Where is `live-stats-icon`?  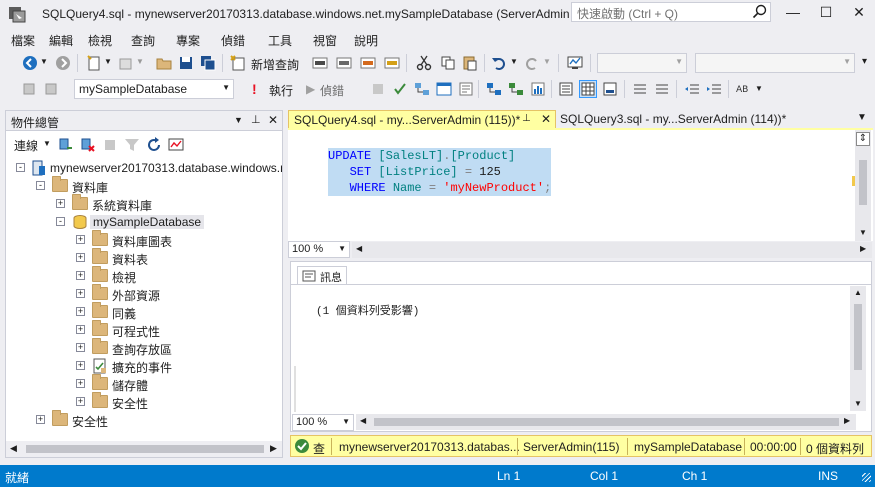 live-stats-icon is located at coordinates (516, 89).